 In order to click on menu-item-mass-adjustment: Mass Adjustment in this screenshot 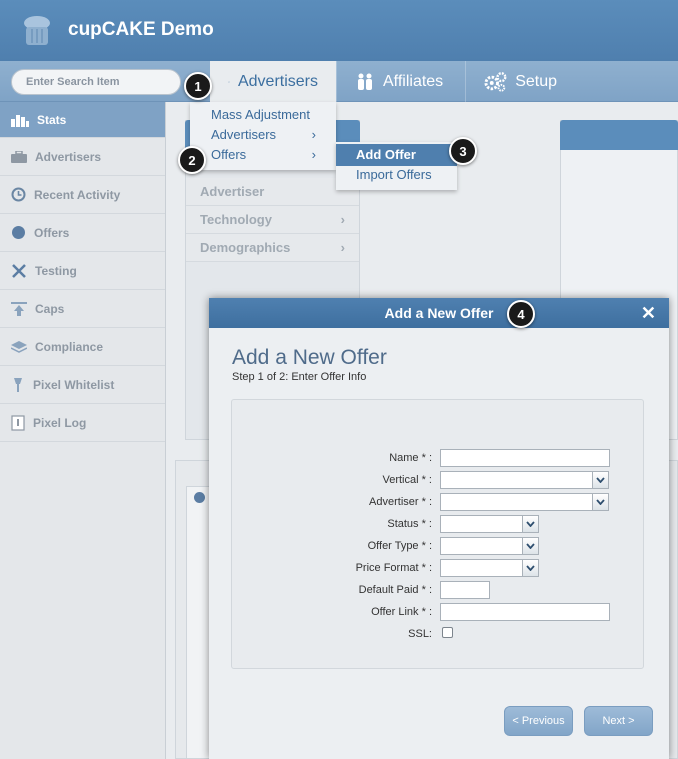, I will do `click(260, 114)`.